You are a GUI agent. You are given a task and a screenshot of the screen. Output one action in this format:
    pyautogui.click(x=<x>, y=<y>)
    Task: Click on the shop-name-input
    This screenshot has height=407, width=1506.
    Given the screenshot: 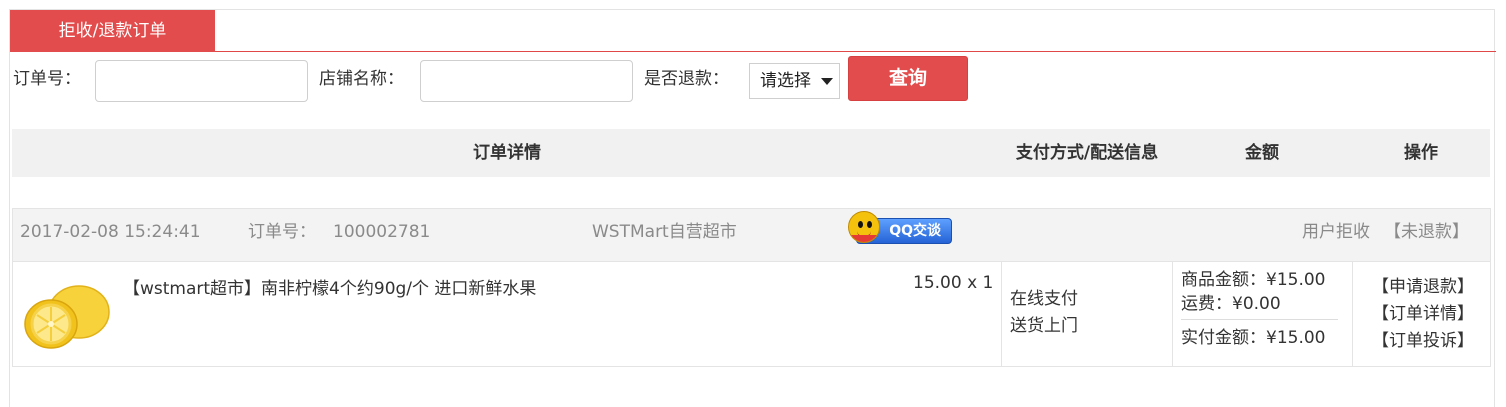 What is the action you would take?
    pyautogui.click(x=526, y=81)
    